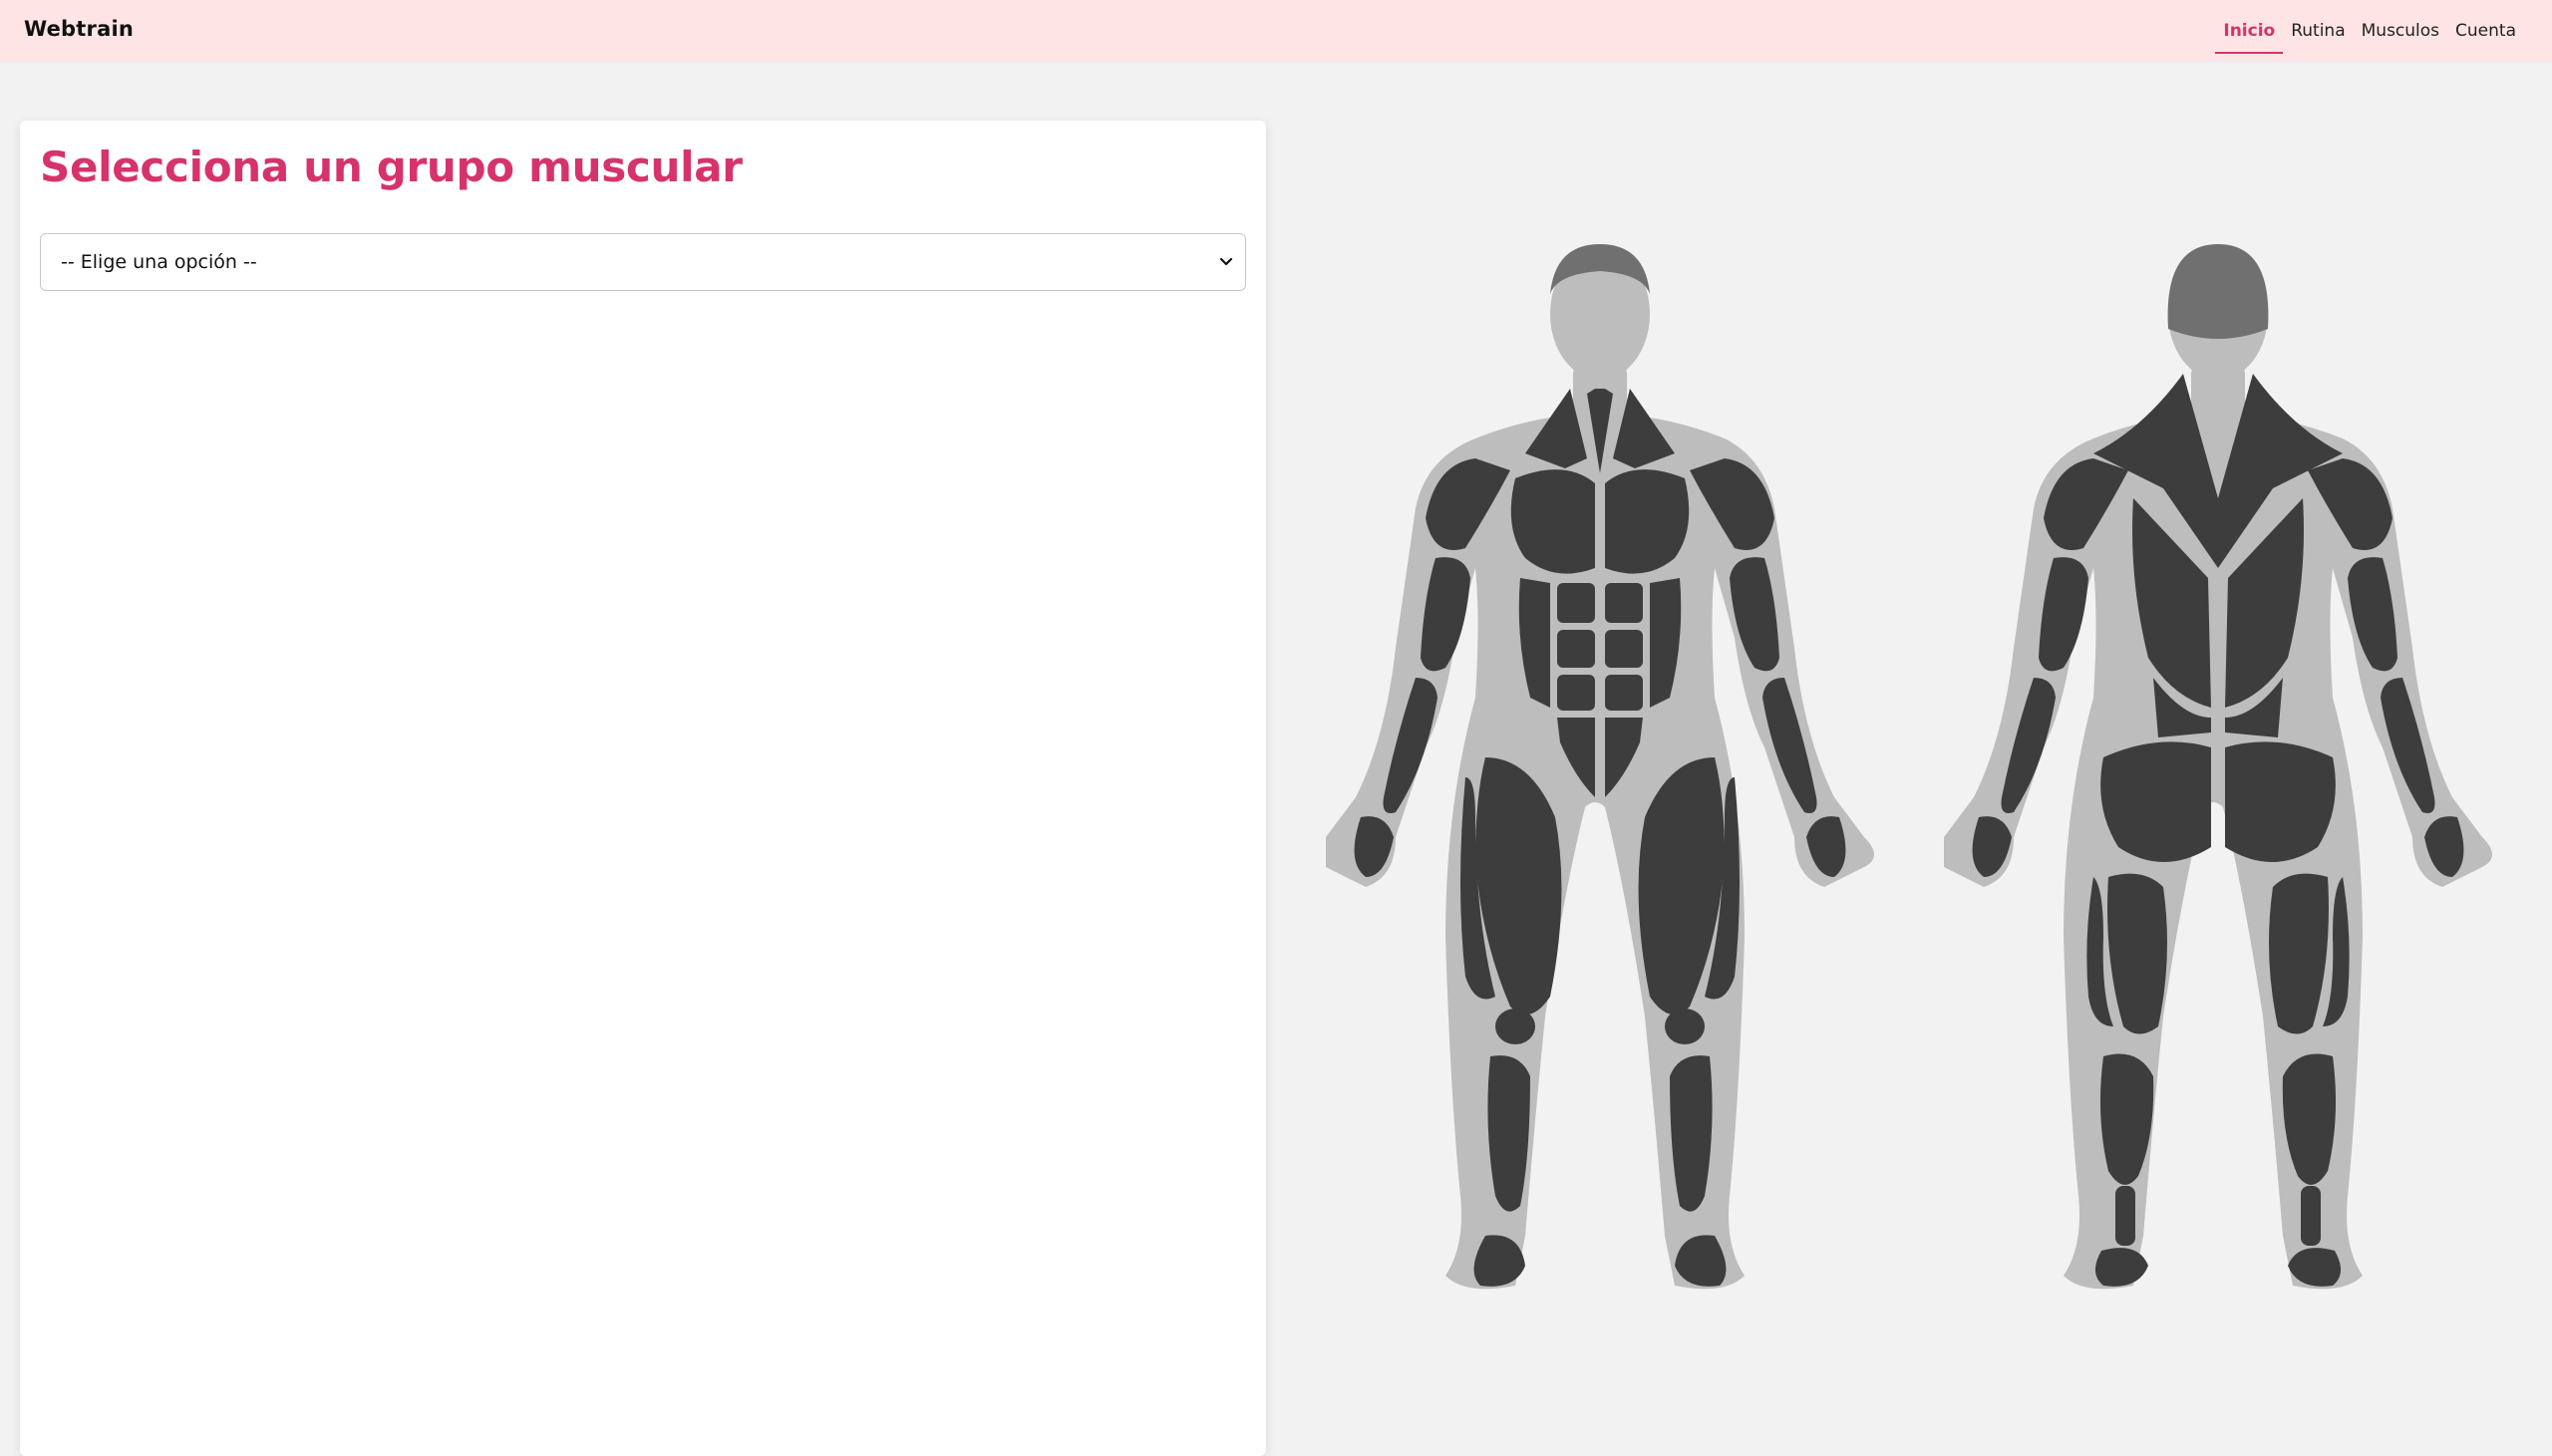 The height and width of the screenshot is (1456, 2552). Describe the element at coordinates (79, 29) in the screenshot. I see `brand-logo: Webtrain` at that location.